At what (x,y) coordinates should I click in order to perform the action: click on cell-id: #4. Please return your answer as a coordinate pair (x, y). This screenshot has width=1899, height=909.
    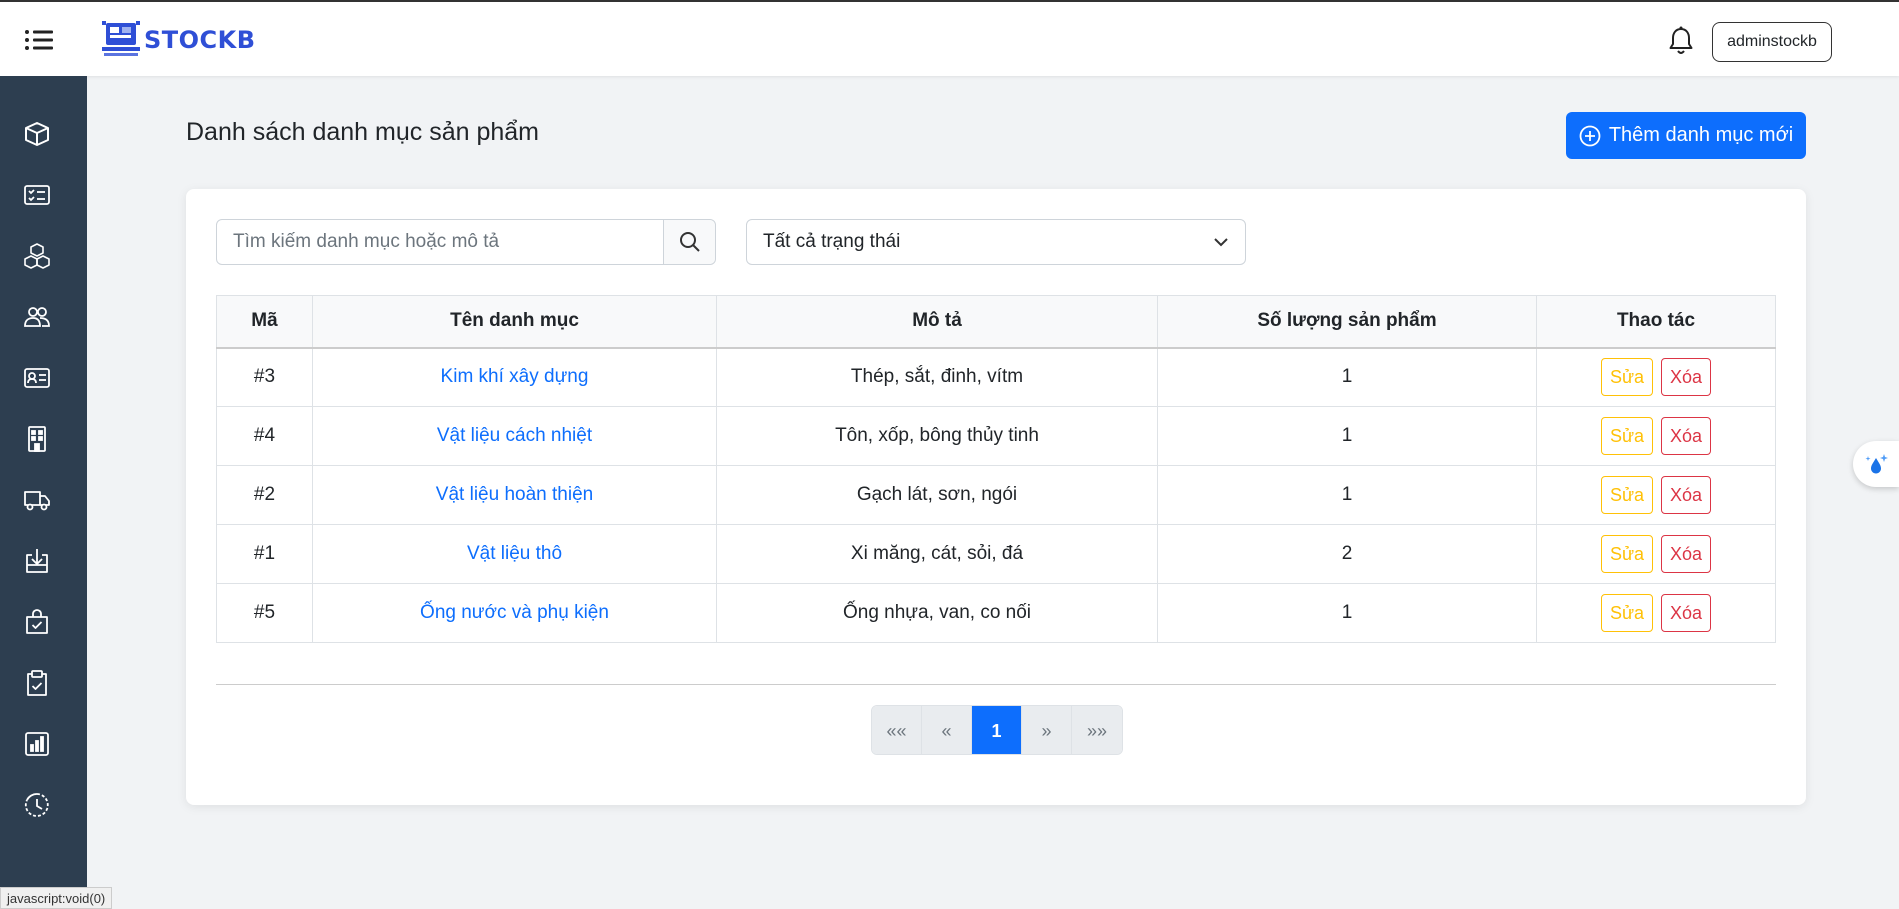
    Looking at the image, I should click on (264, 436).